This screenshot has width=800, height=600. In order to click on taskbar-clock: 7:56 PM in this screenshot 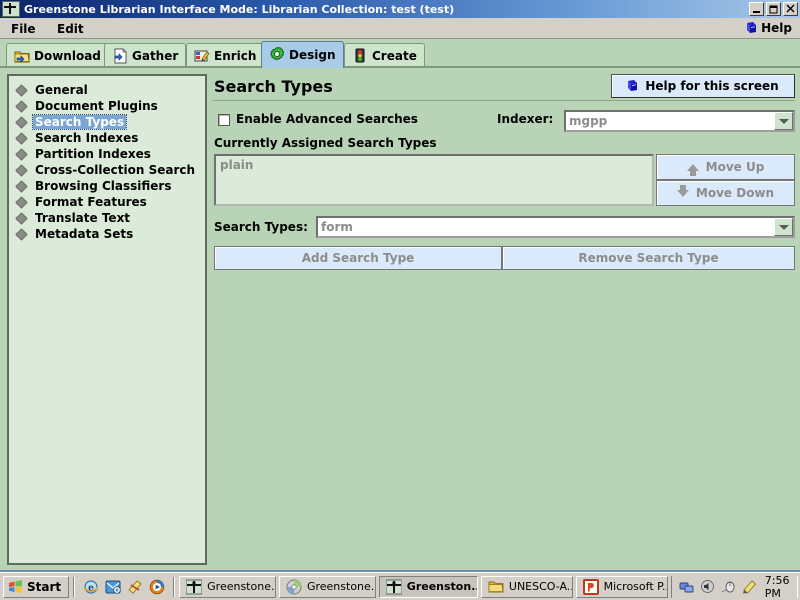, I will do `click(777, 586)`.